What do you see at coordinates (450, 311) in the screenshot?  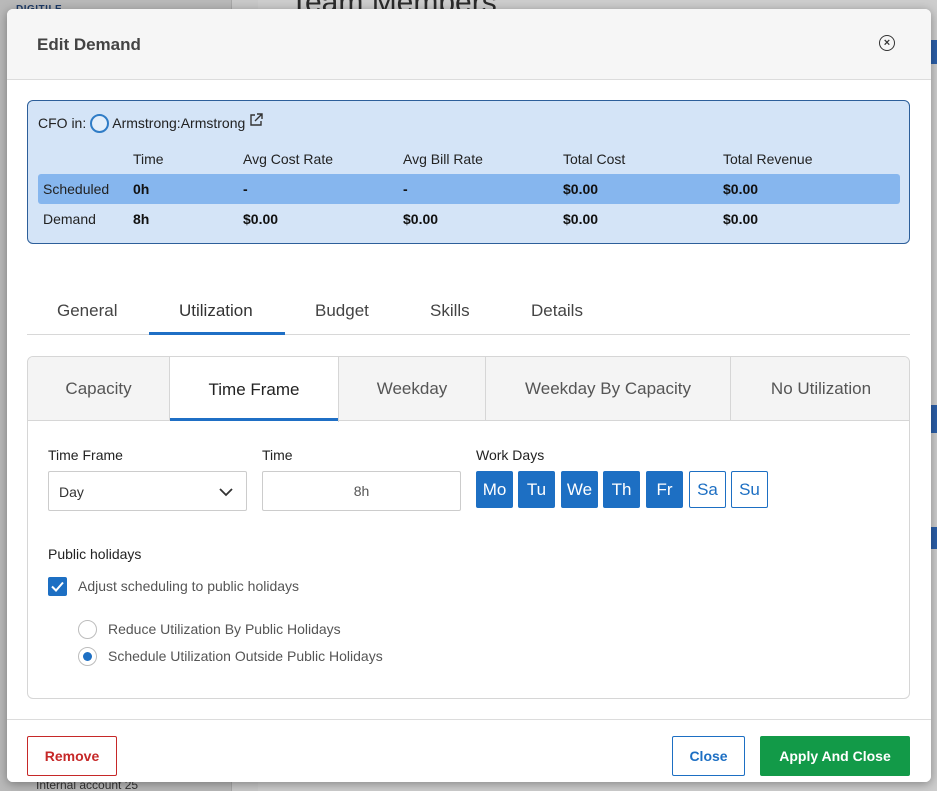 I see `tab-skills: Skills` at bounding box center [450, 311].